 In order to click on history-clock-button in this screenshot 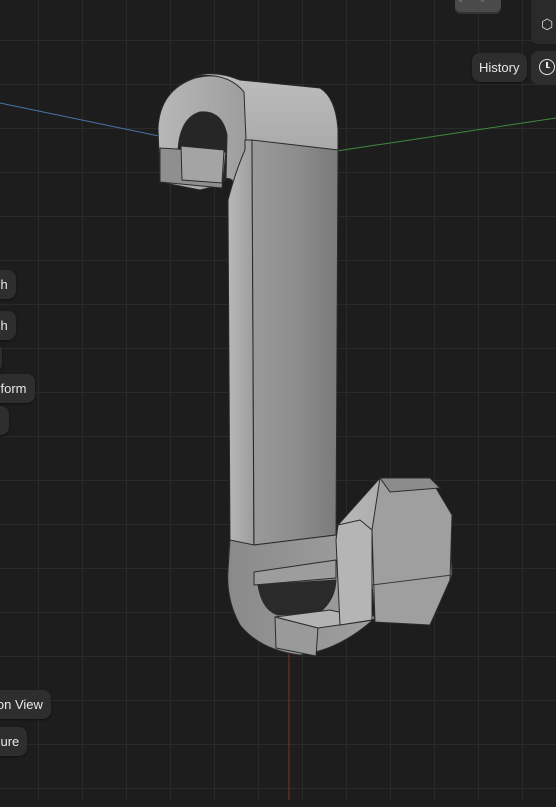, I will do `click(543, 68)`.